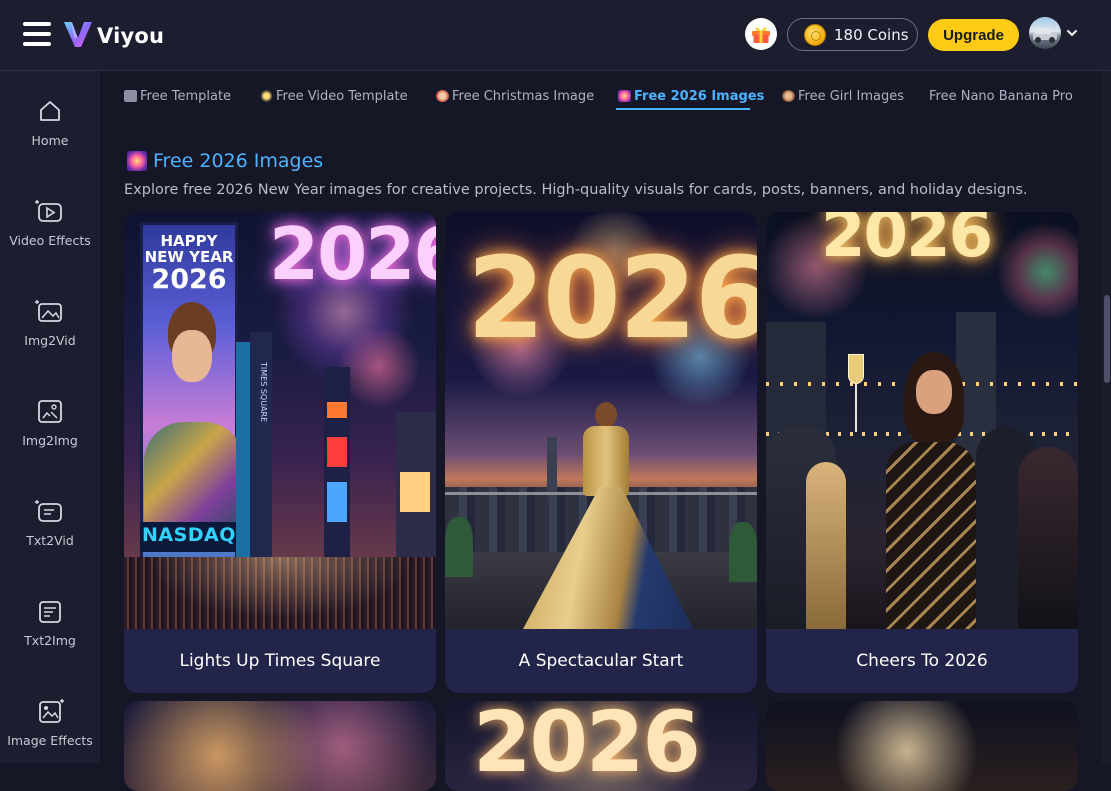 The width and height of the screenshot is (1111, 791). I want to click on scrollbar-track, so click(1106, 417).